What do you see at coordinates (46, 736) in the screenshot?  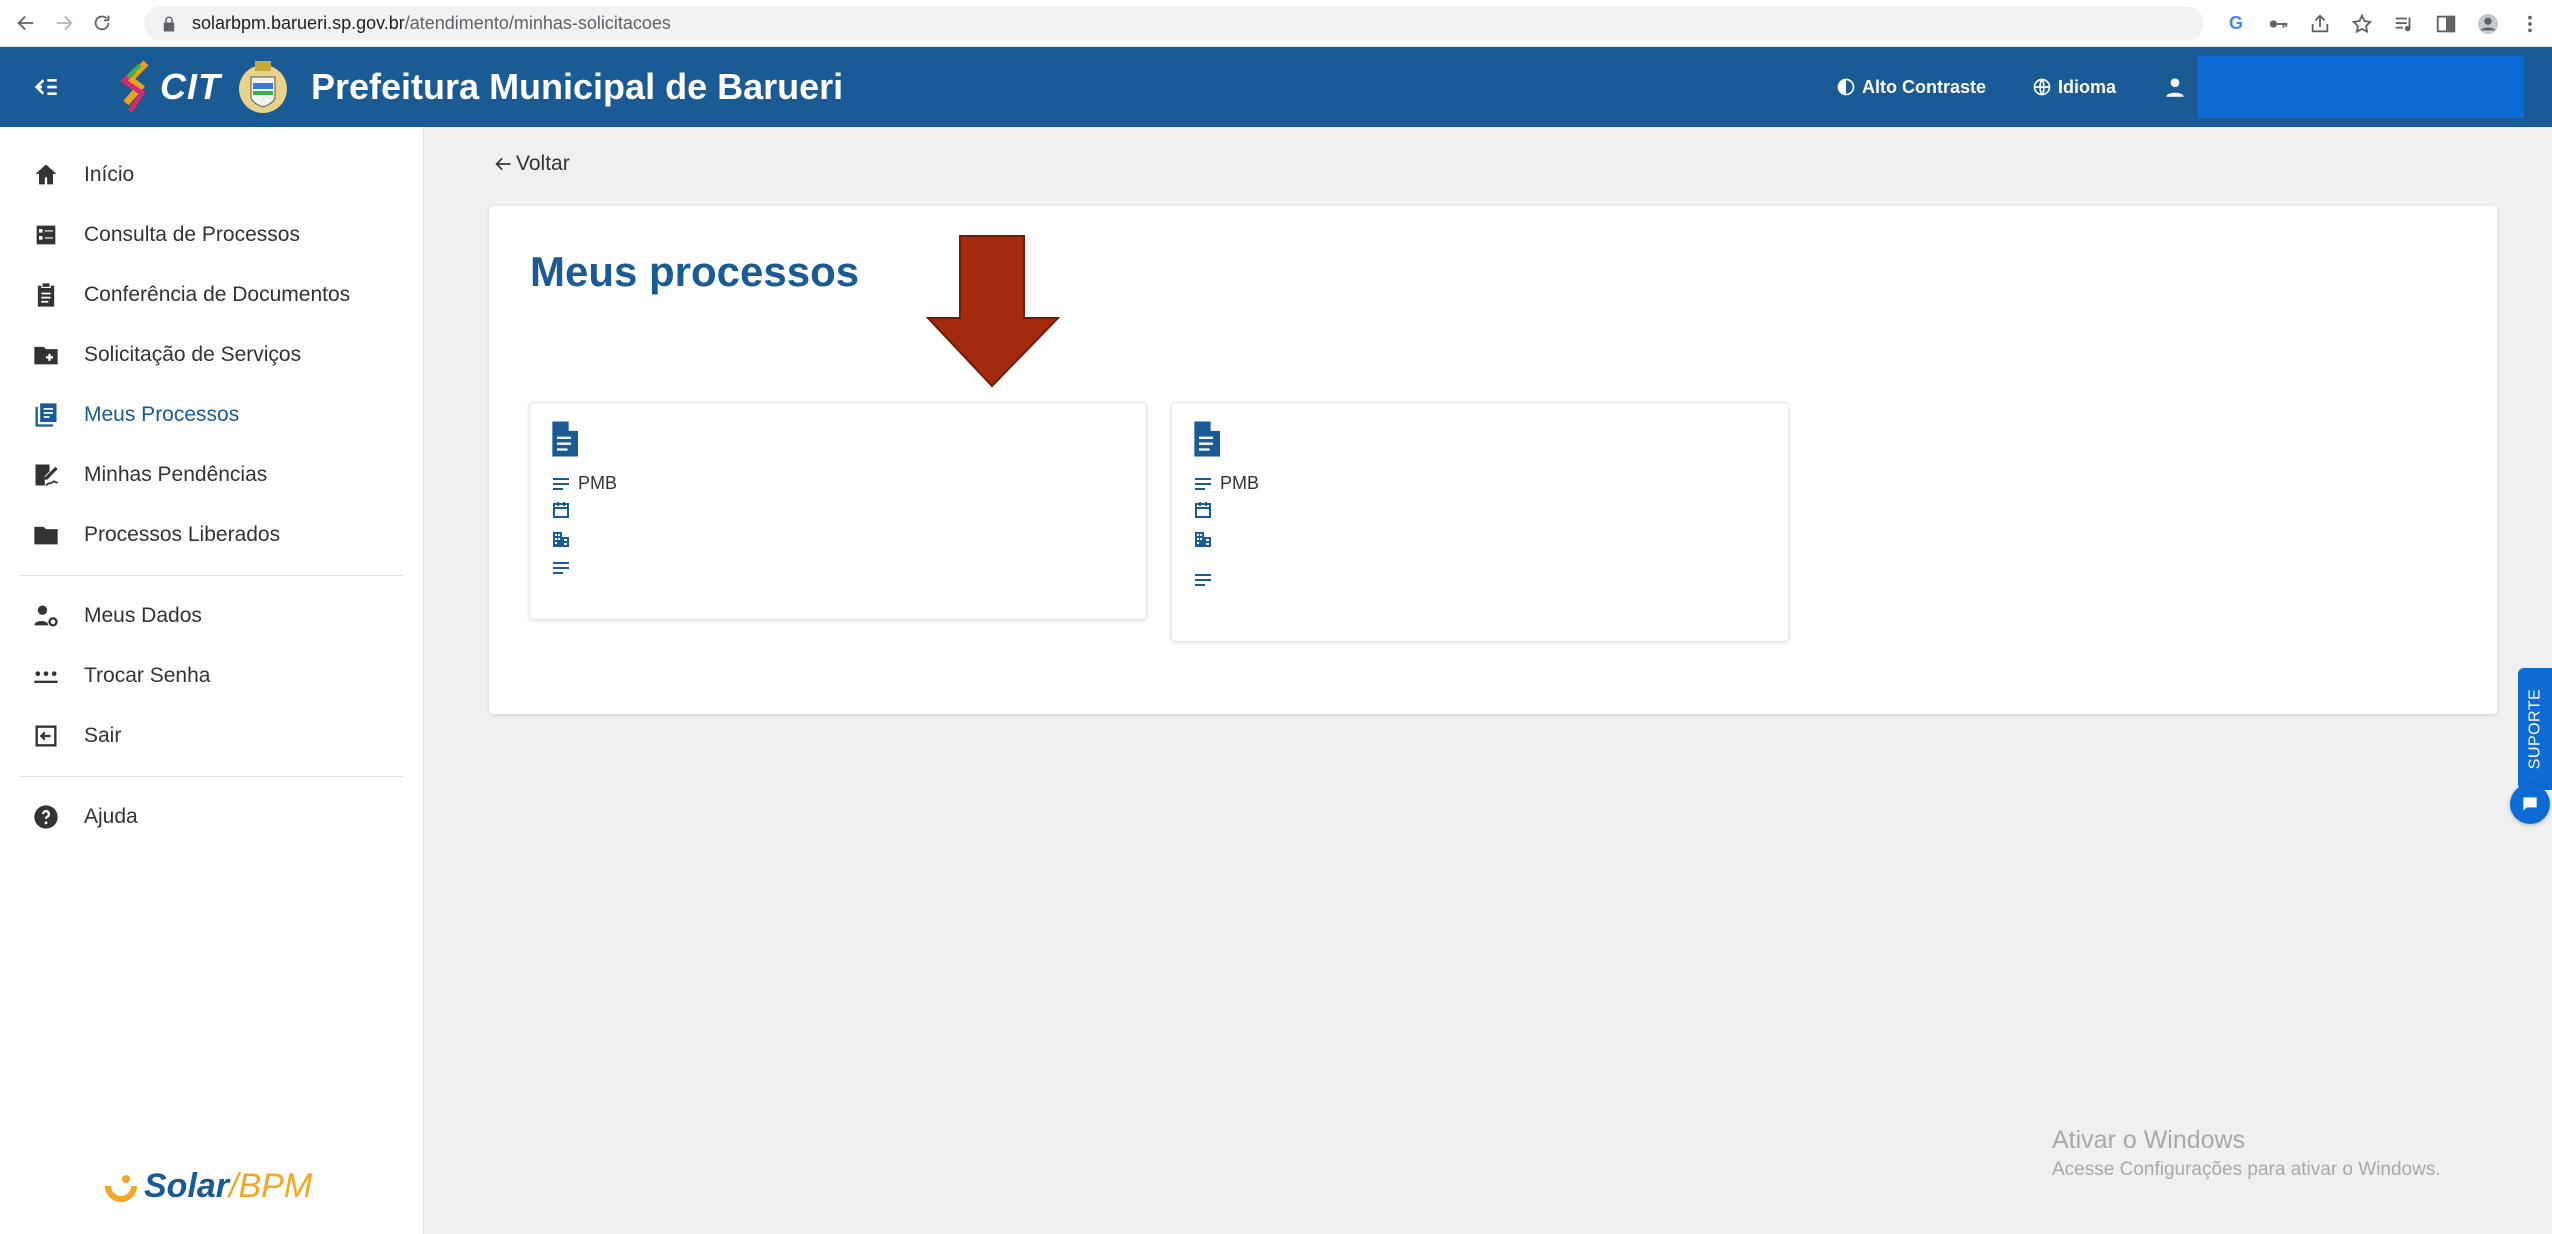 I see `logout-icon` at bounding box center [46, 736].